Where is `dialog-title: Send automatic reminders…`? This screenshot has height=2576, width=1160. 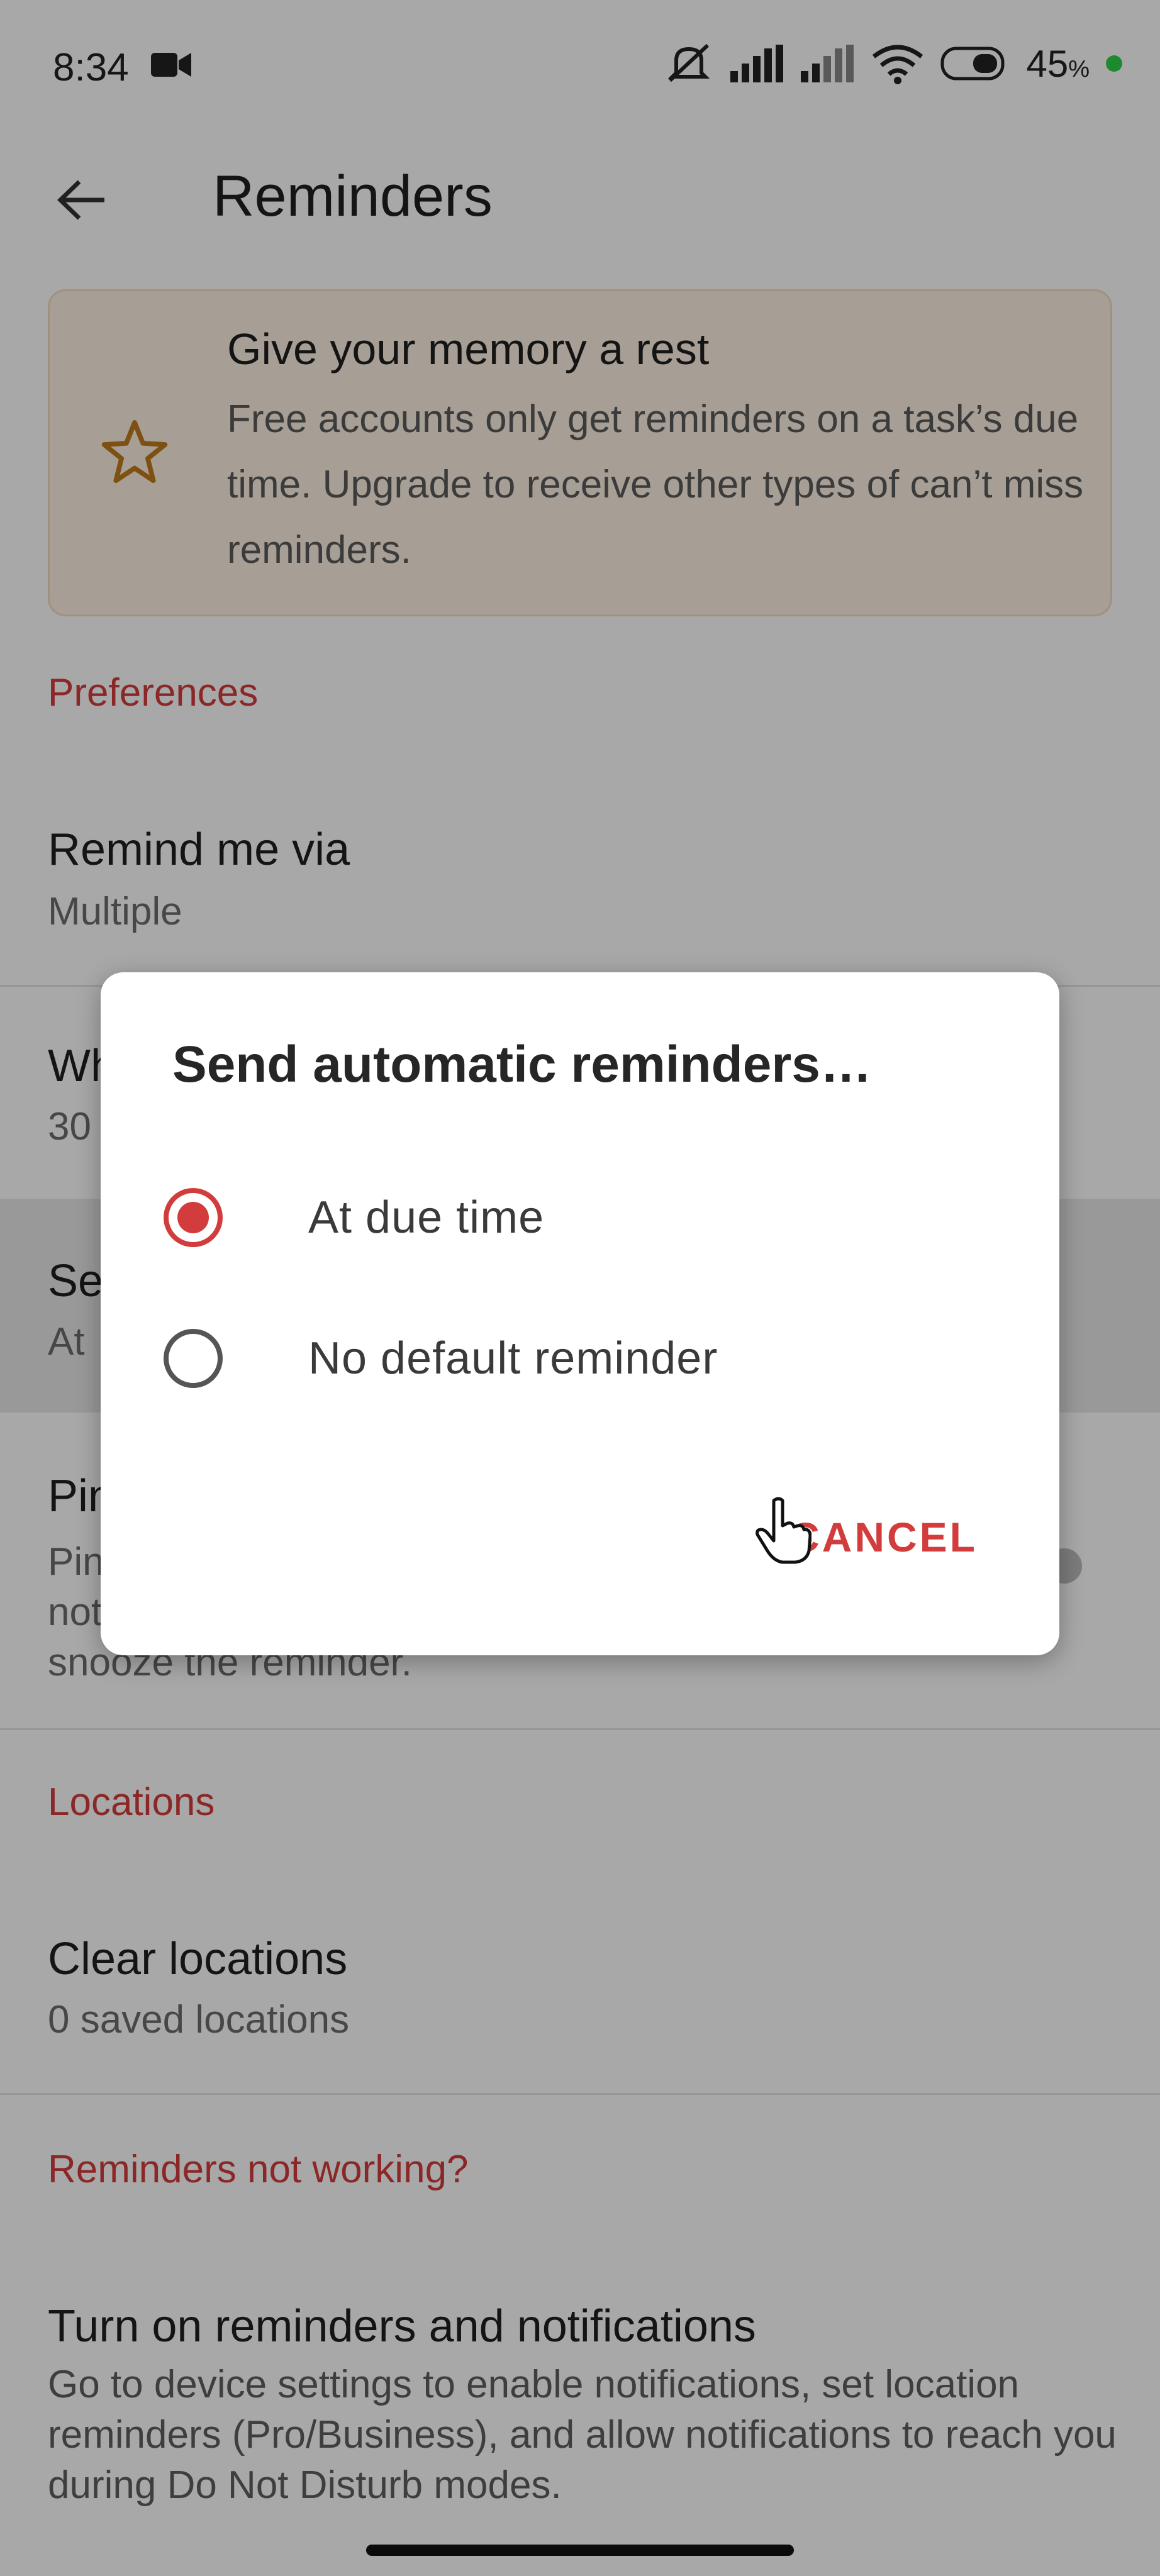 dialog-title: Send automatic reminders… is located at coordinates (522, 1064).